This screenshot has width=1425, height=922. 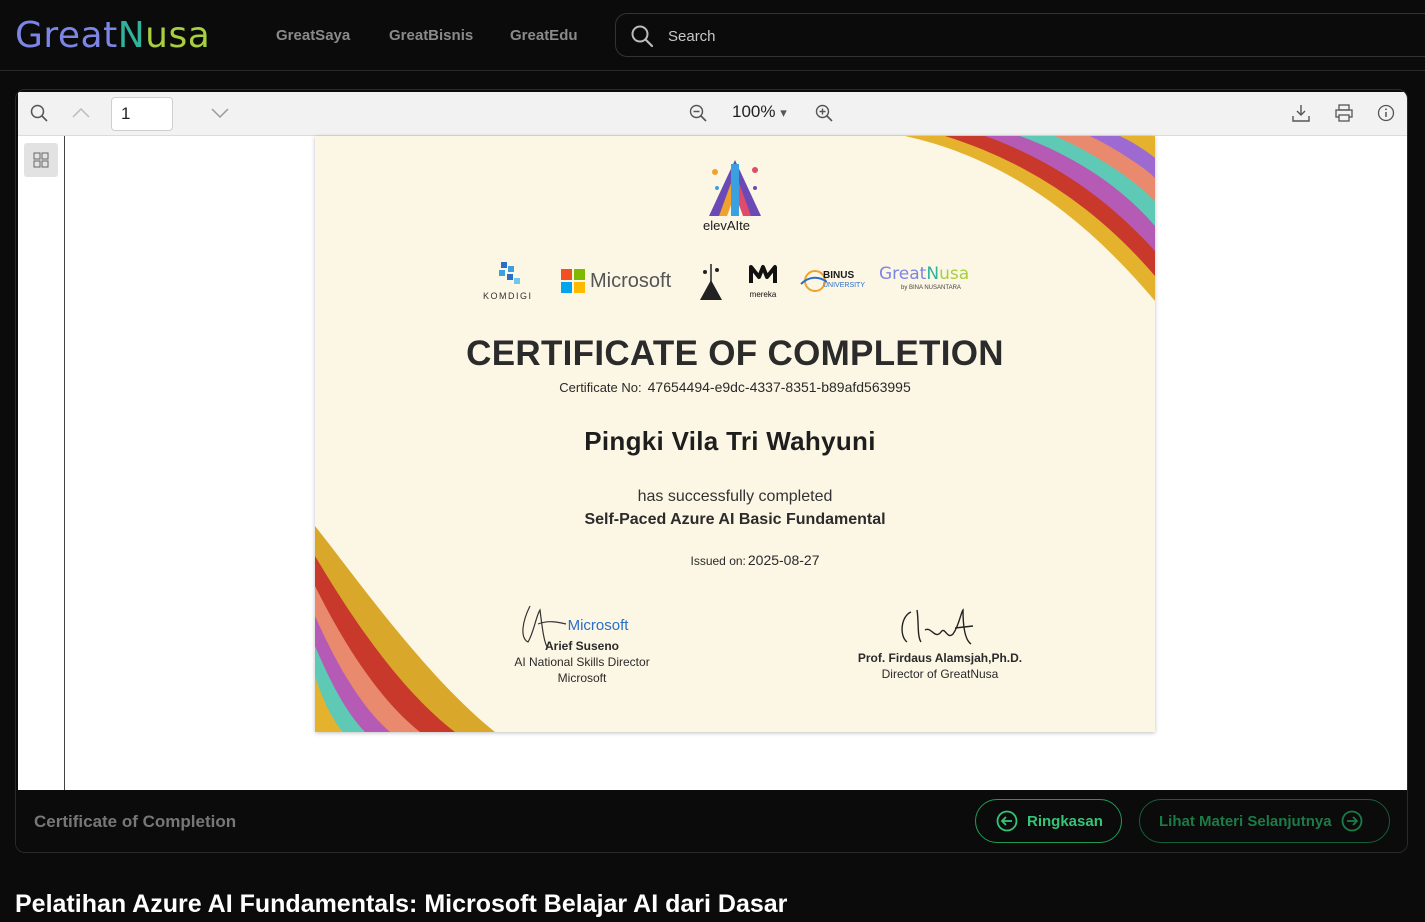 What do you see at coordinates (135, 821) in the screenshot?
I see `document-label: Certificate of Completion` at bounding box center [135, 821].